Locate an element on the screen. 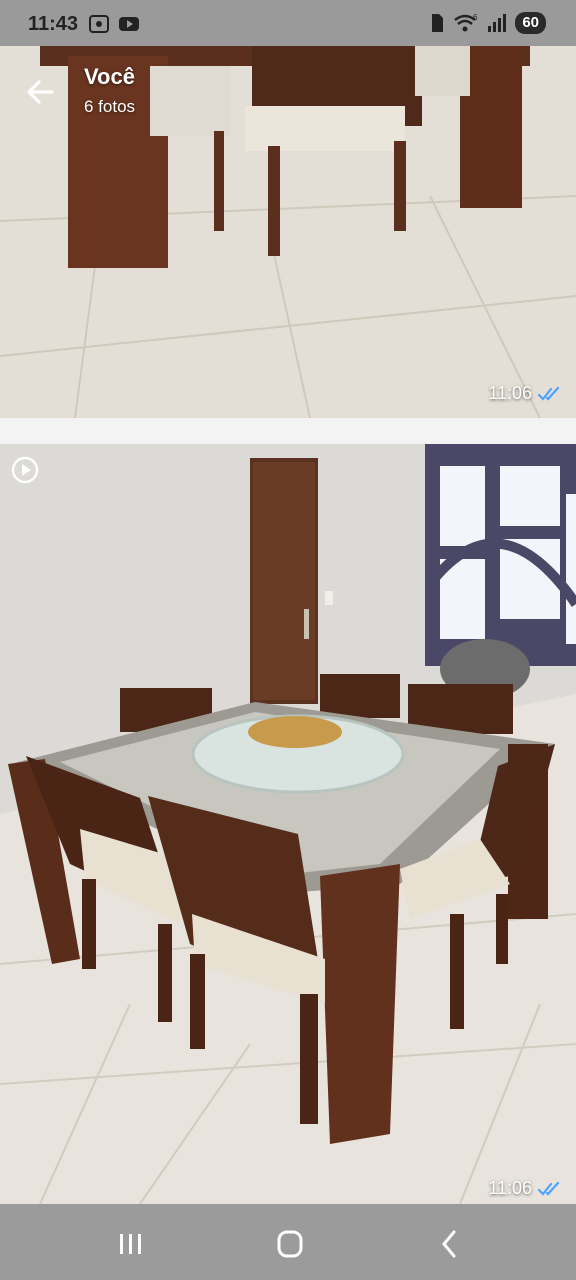 This screenshot has width=576, height=1280. recent-apps-icon is located at coordinates (130, 1244).